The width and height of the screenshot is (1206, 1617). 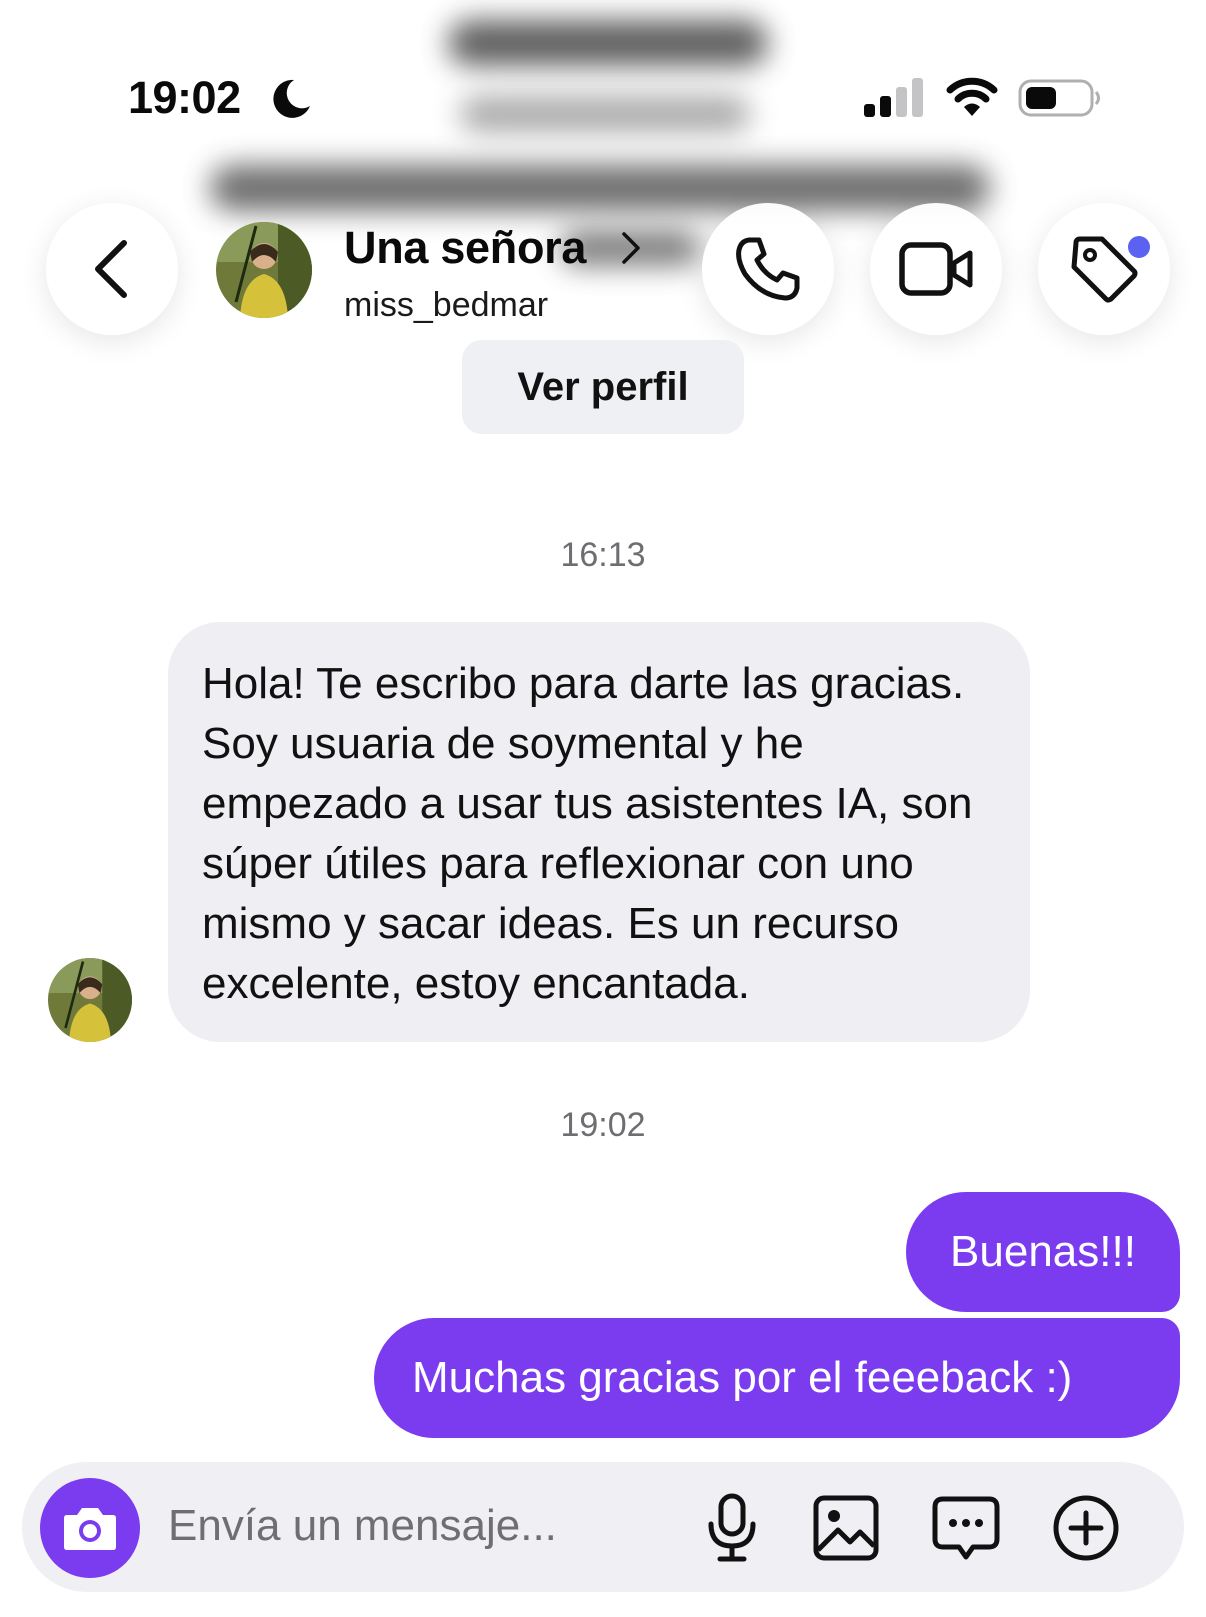 I want to click on microphone-icon, so click(x=732, y=1527).